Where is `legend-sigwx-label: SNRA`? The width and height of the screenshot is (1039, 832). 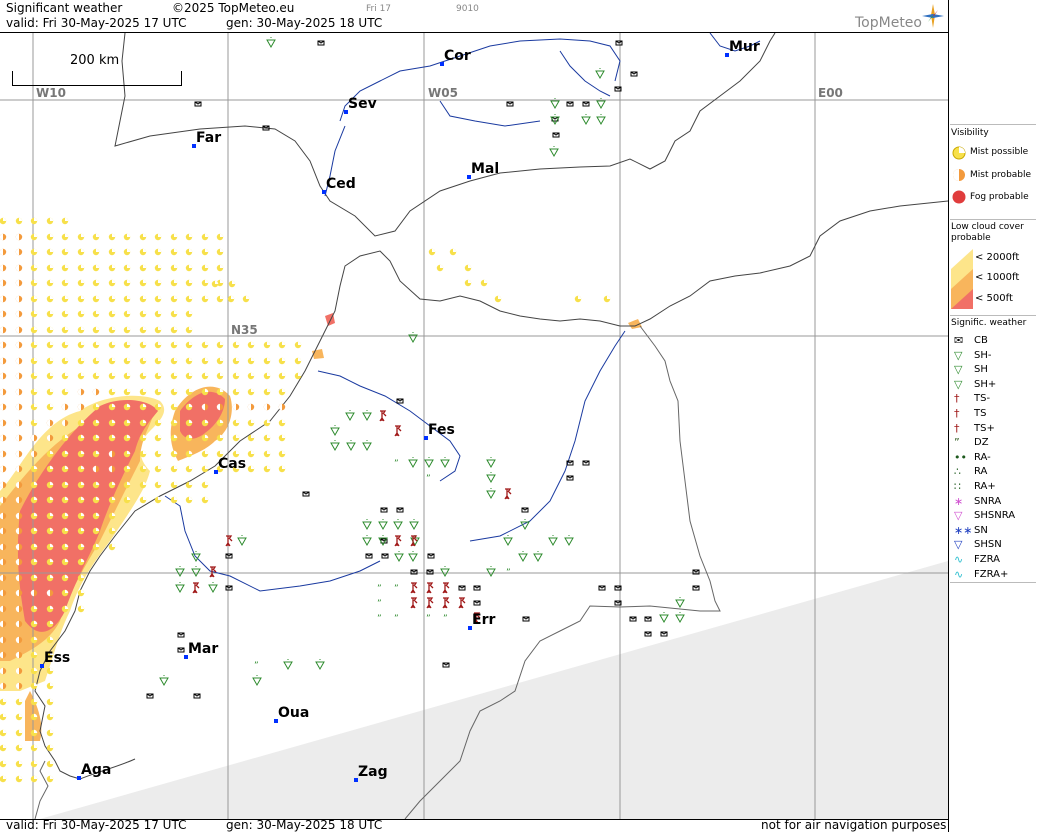 legend-sigwx-label: SNRA is located at coordinates (988, 501).